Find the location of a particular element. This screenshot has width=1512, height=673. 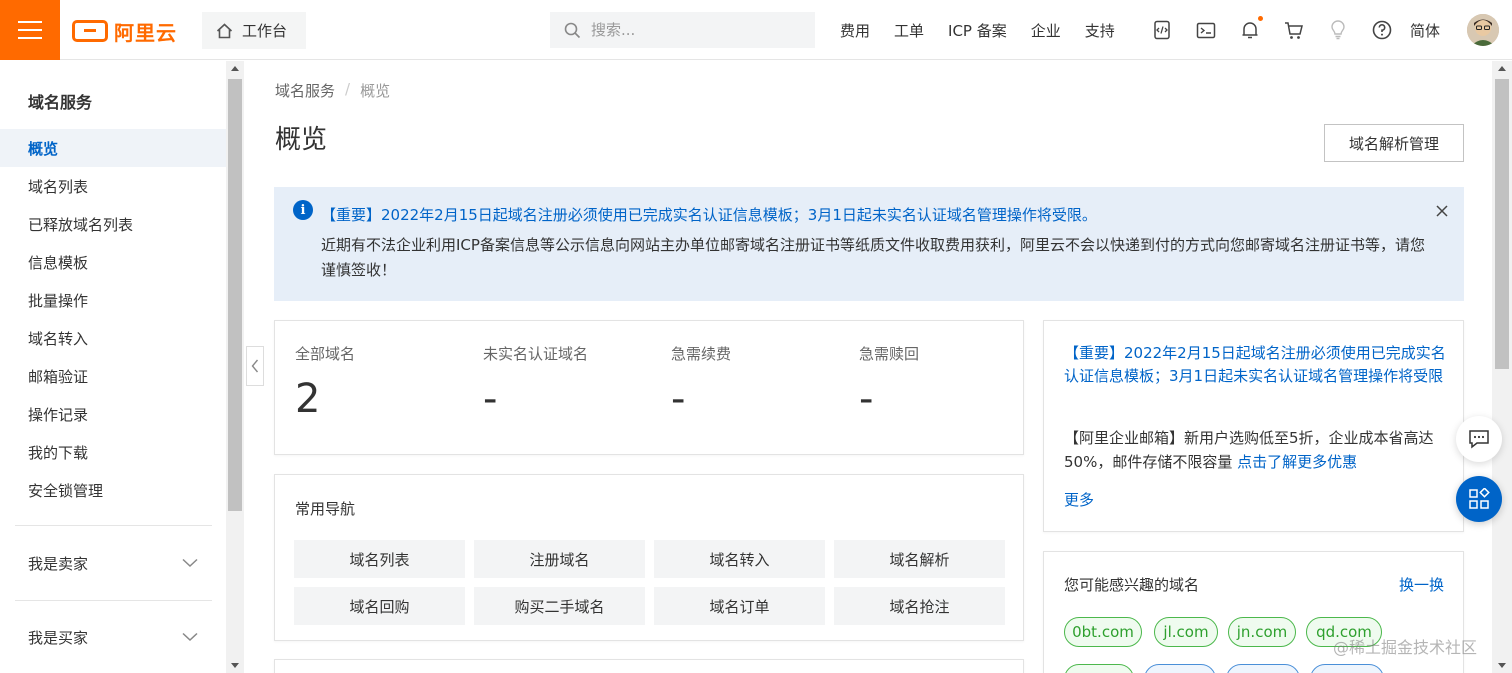

close-icon is located at coordinates (1442, 211).